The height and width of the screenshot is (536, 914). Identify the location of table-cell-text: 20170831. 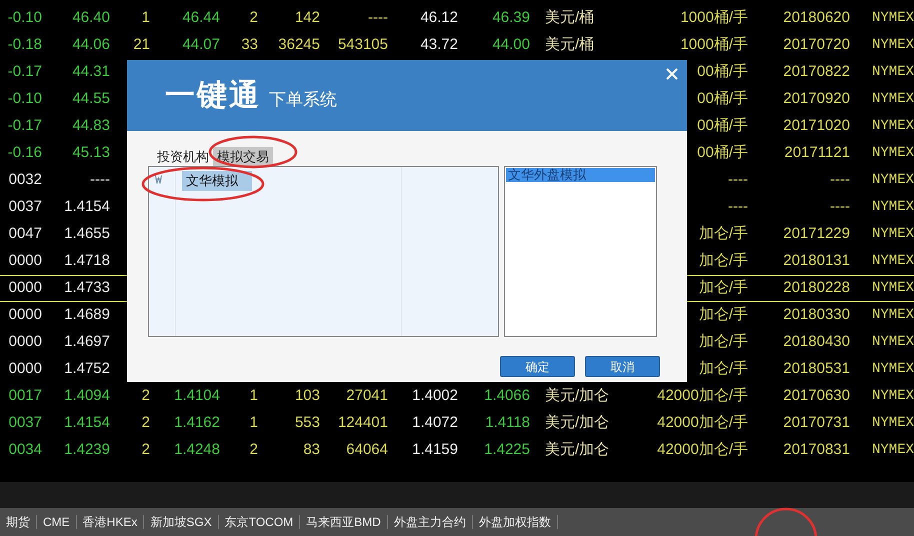
(816, 450).